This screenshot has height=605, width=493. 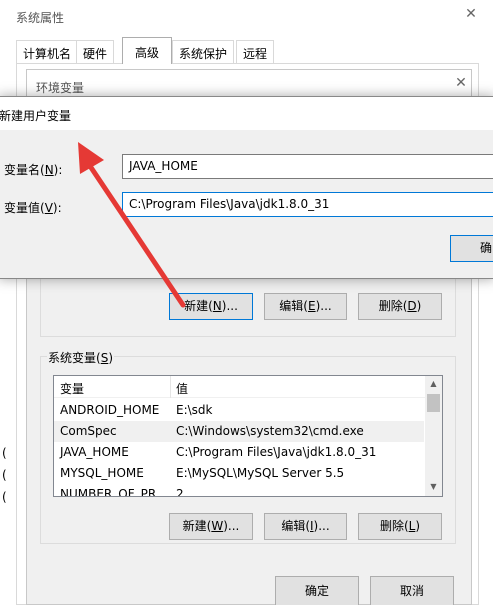 I want to click on delete-user-variable-button: 删除(D), so click(x=400, y=306).